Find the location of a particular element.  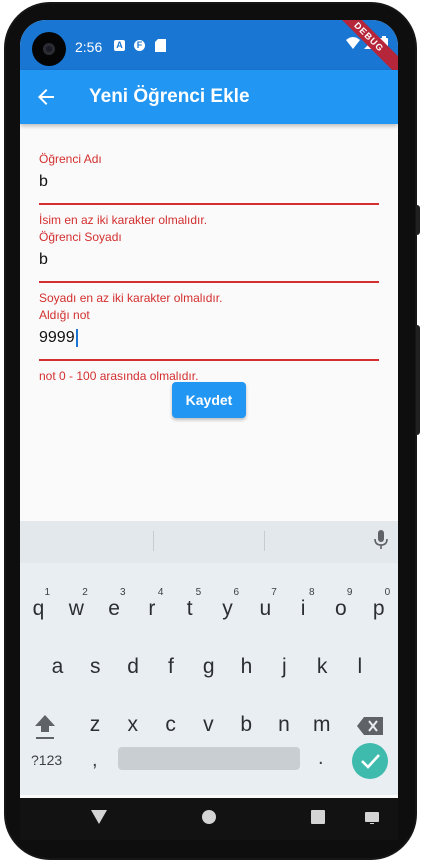

key-label: i is located at coordinates (303, 608).